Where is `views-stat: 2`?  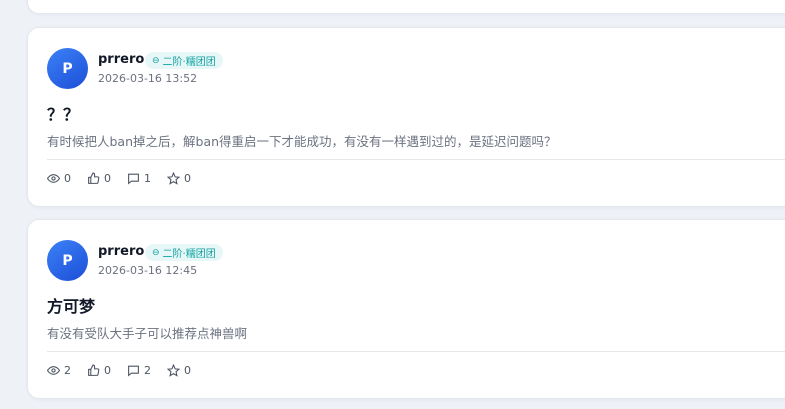
views-stat: 2 is located at coordinates (59, 370).